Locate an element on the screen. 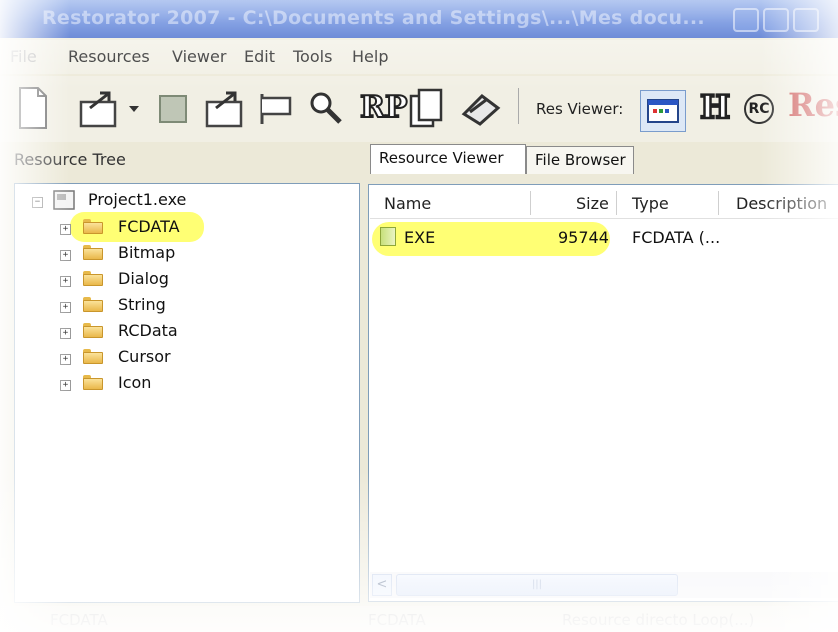 This screenshot has width=838, height=632. rc-view-icon: RC is located at coordinates (759, 109).